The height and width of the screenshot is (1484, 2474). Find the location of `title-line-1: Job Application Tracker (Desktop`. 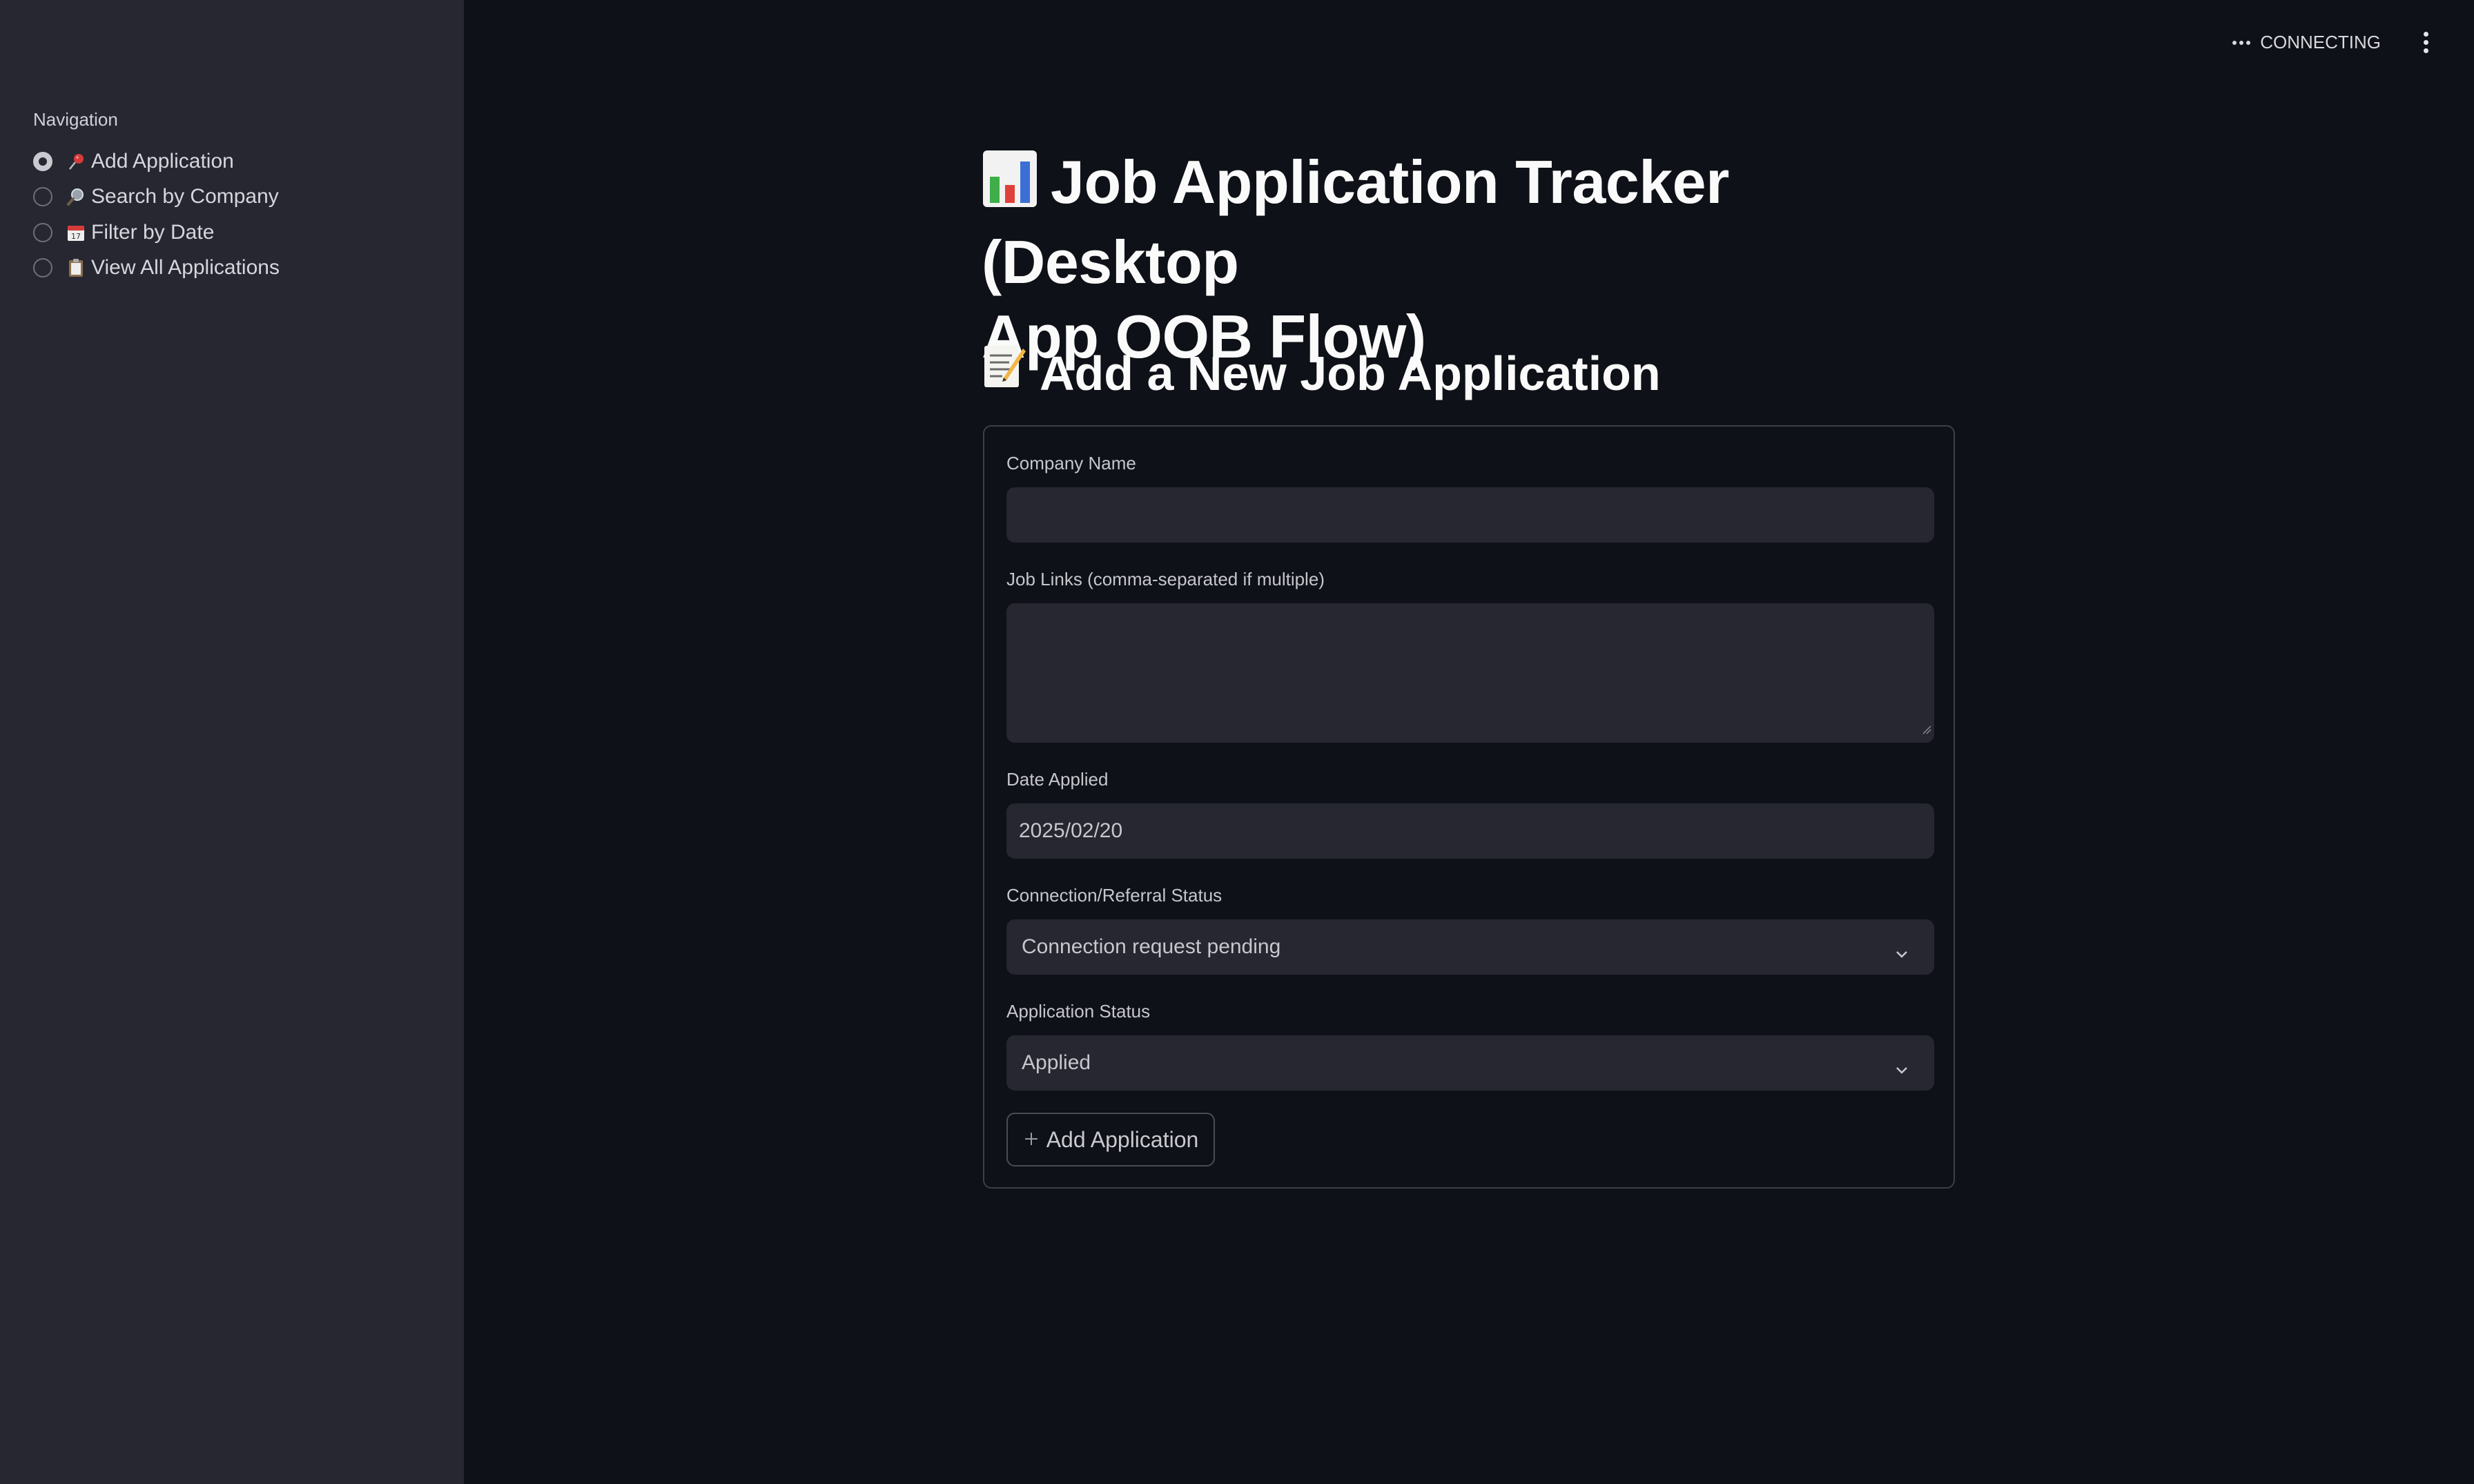

title-line-1: Job Application Tracker (Desktop is located at coordinates (1355, 222).